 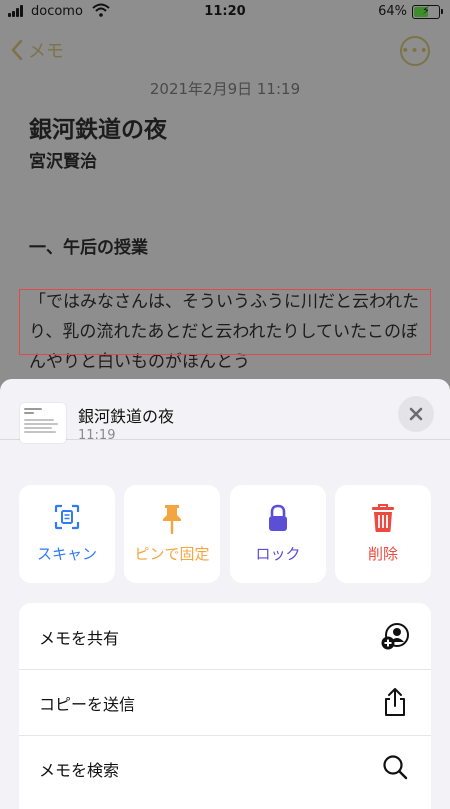 I want to click on delete-label: 削除, so click(x=382, y=554).